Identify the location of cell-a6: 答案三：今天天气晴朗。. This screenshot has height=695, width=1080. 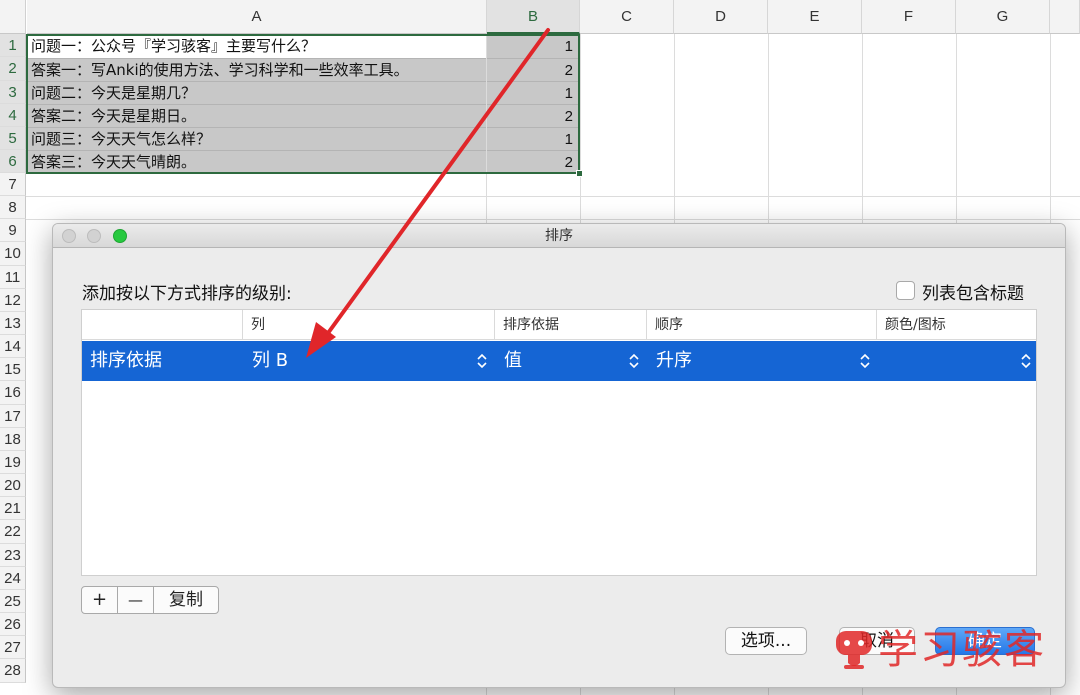
(256, 161).